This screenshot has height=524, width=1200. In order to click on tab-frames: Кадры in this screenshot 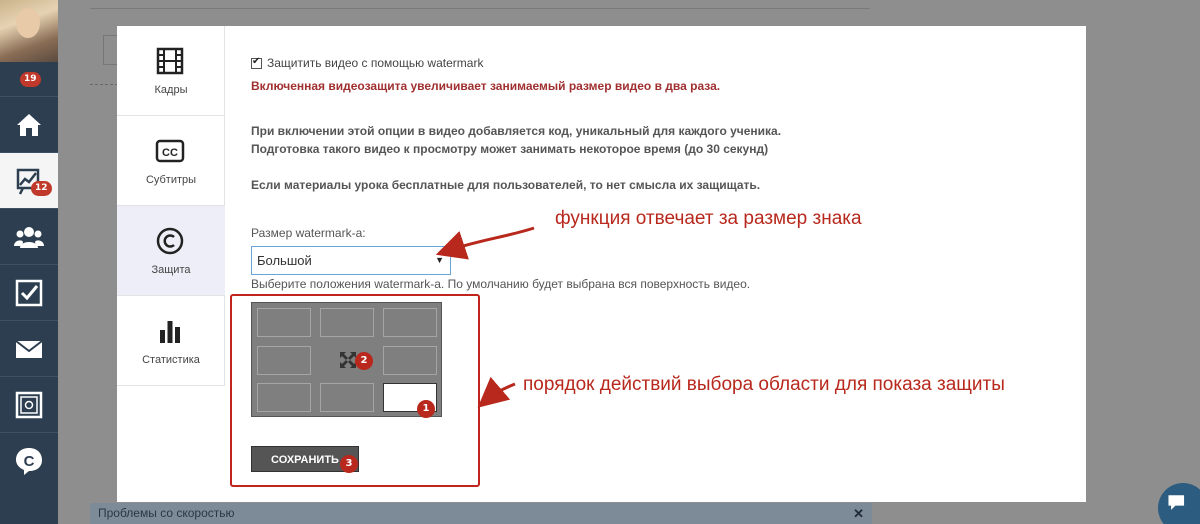, I will do `click(171, 71)`.